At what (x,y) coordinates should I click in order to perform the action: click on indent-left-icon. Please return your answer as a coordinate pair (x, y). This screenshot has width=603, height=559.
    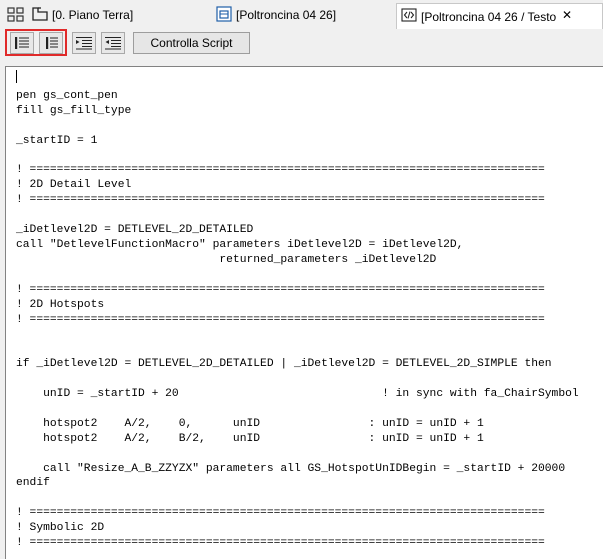
    Looking at the image, I should click on (22, 43).